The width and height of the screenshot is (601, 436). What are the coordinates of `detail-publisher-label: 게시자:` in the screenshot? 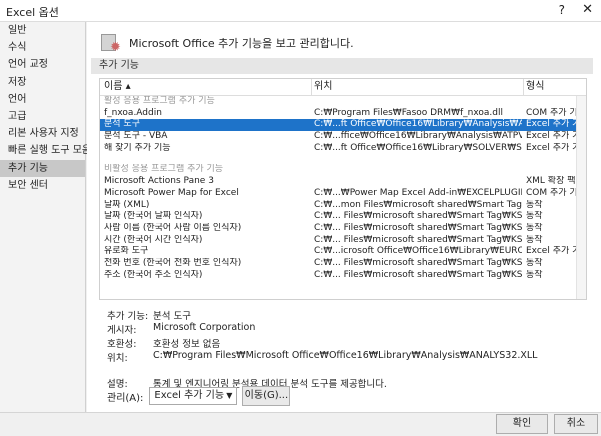 It's located at (122, 330).